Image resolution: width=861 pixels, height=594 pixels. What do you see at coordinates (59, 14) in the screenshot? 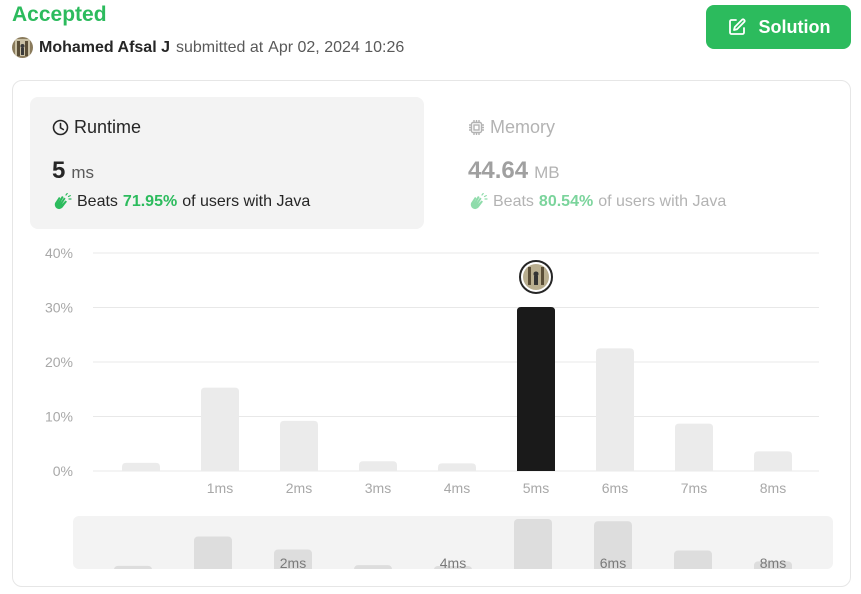
I see `submission-status: Accepted` at bounding box center [59, 14].